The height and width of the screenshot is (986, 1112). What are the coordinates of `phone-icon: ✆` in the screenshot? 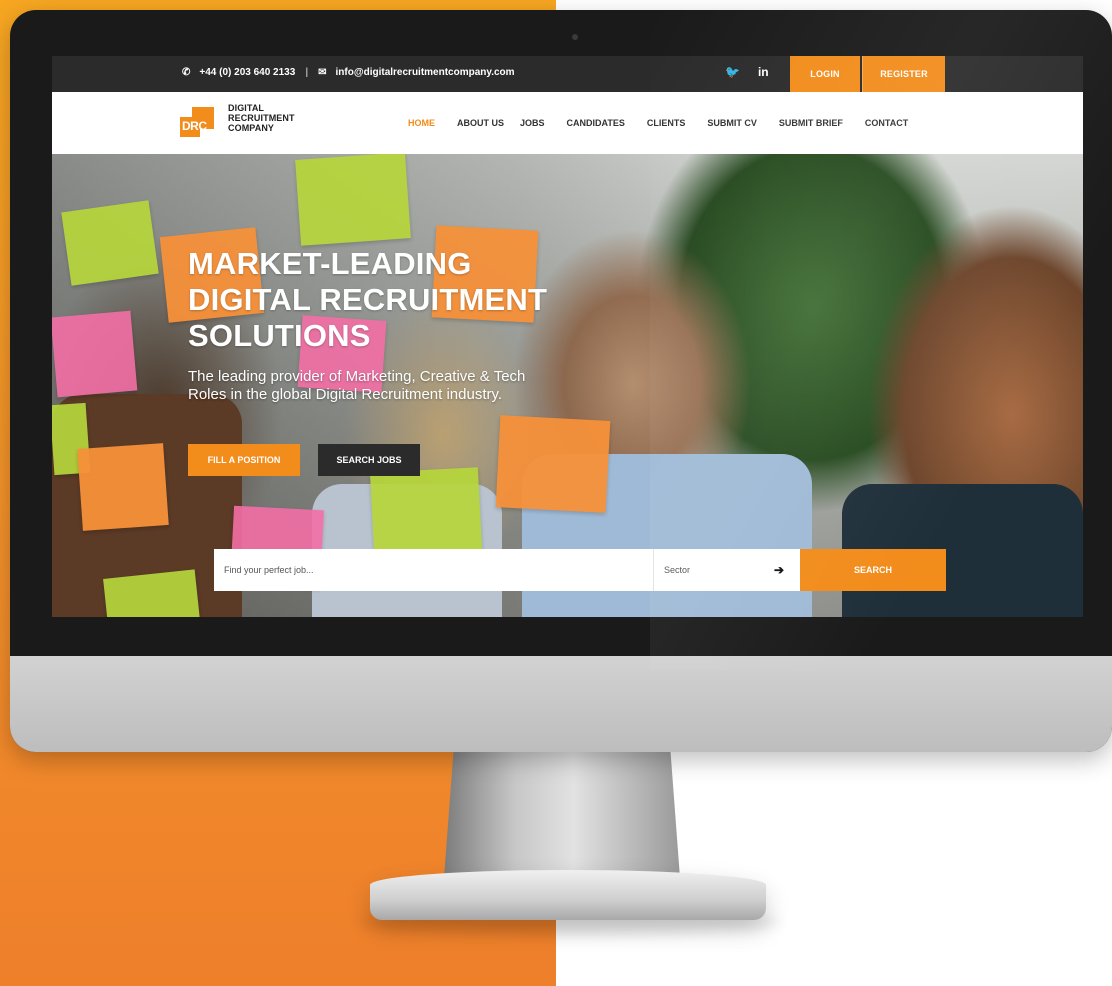 It's located at (186, 72).